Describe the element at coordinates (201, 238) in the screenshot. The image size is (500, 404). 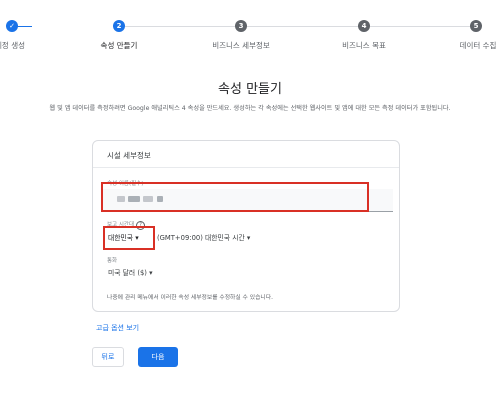
I see `timezone-value: (GMT+09:00) 대한민국 시간` at that location.